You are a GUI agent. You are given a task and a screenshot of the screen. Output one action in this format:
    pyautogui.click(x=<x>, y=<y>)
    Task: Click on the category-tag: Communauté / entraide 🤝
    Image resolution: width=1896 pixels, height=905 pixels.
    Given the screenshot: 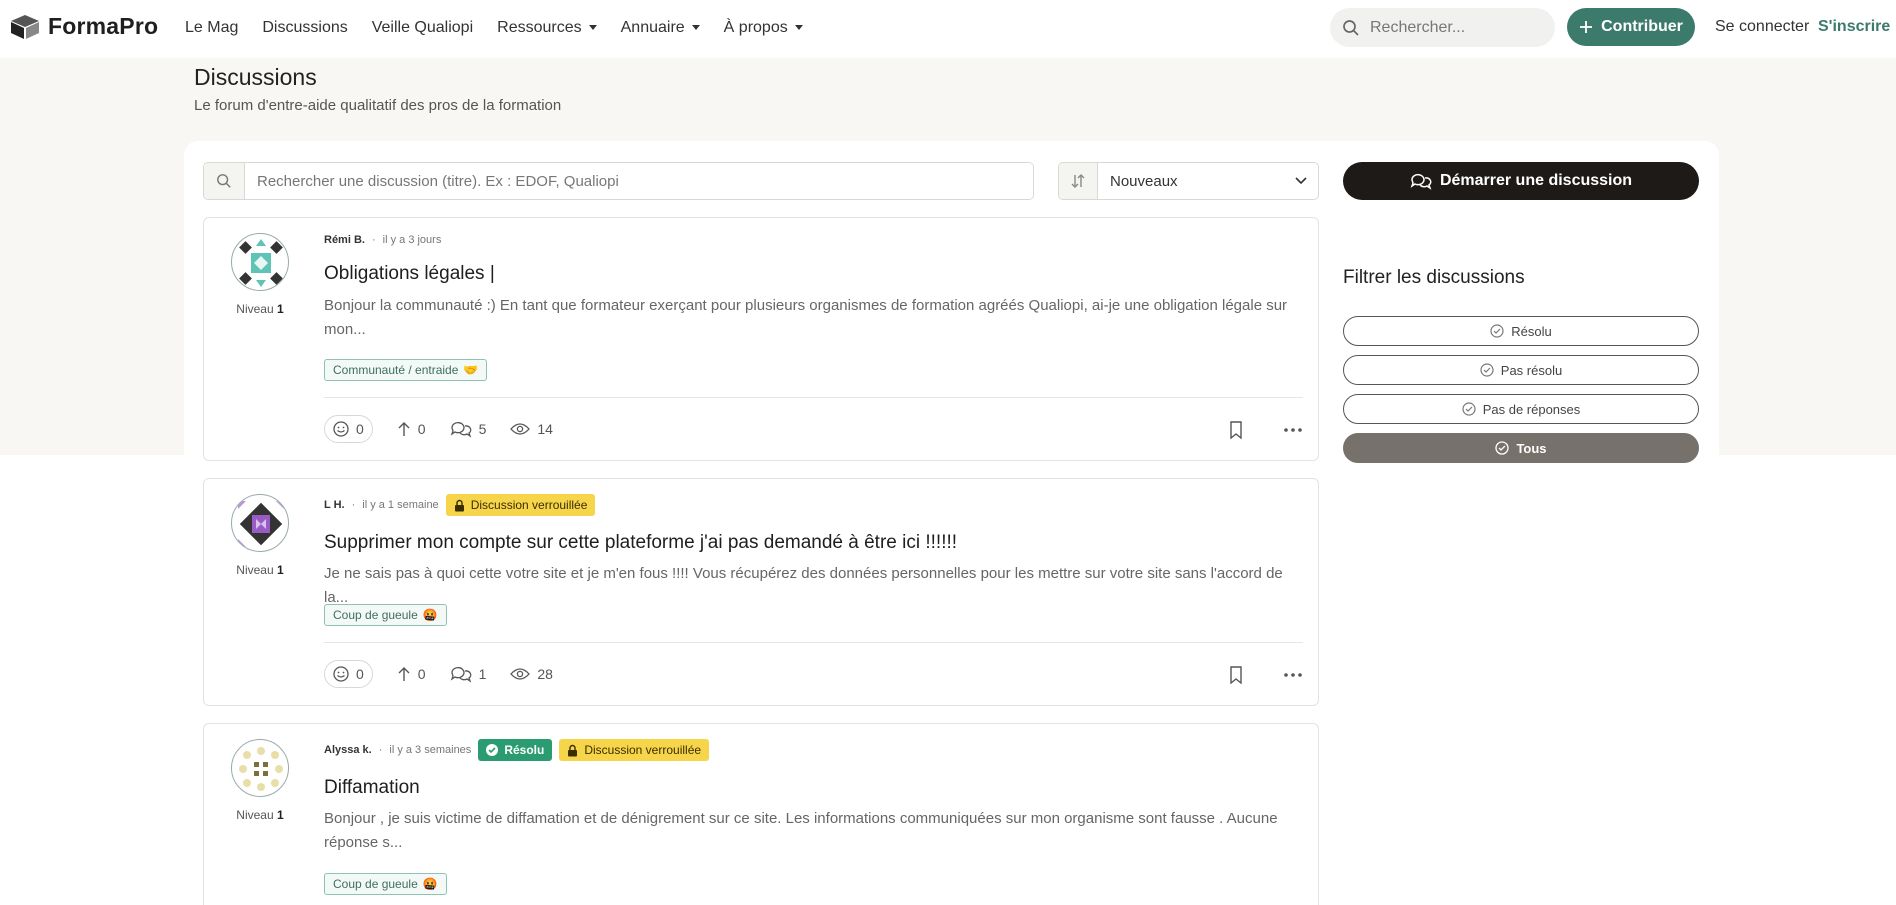 What is the action you would take?
    pyautogui.click(x=406, y=370)
    